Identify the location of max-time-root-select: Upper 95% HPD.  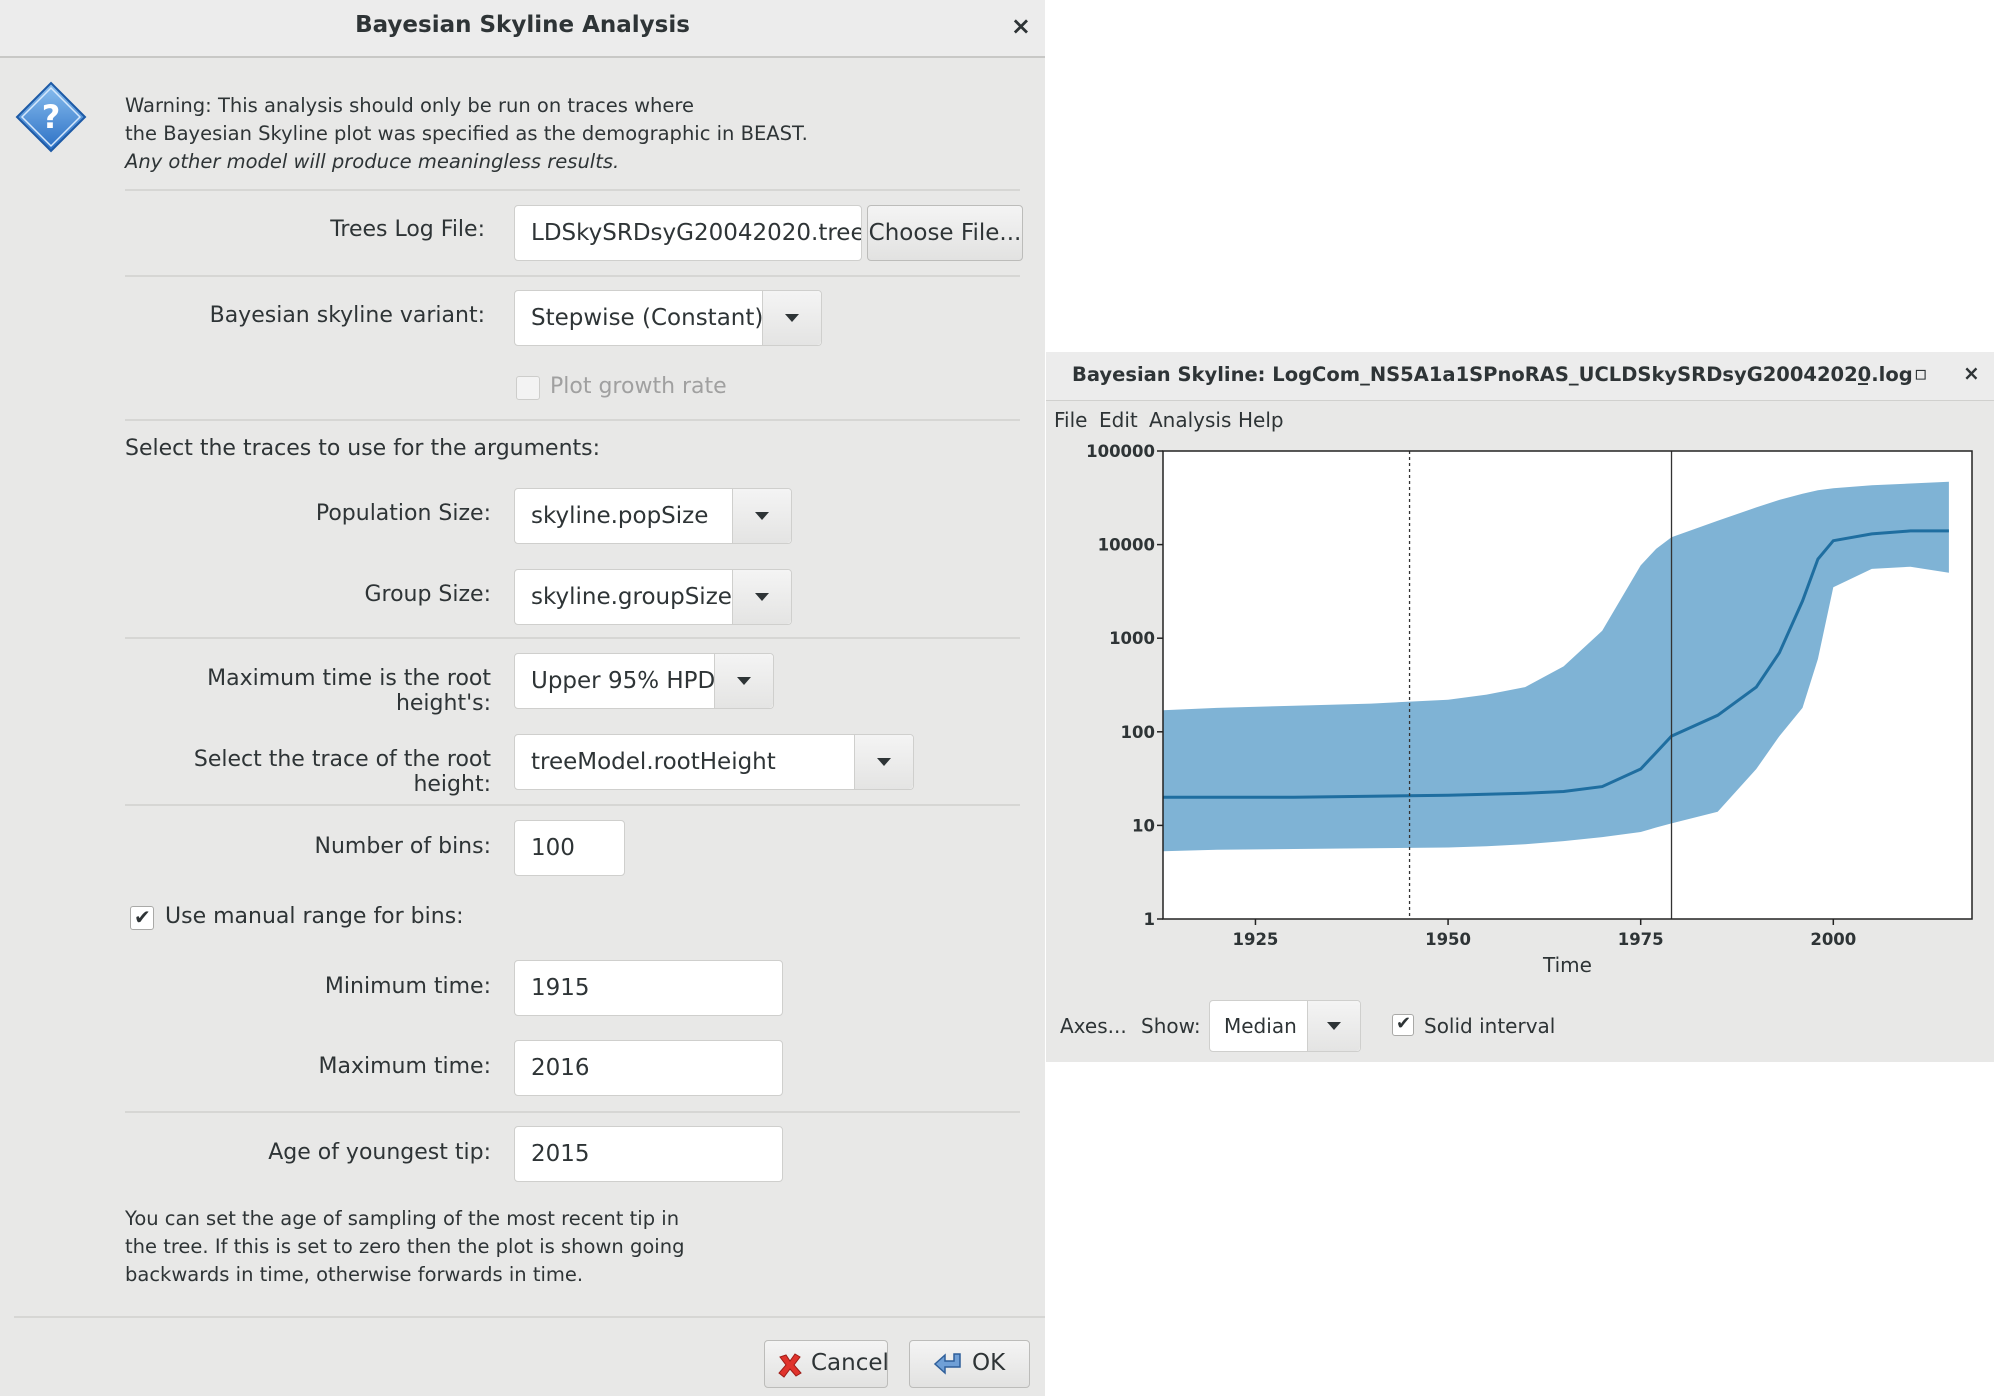
(644, 681).